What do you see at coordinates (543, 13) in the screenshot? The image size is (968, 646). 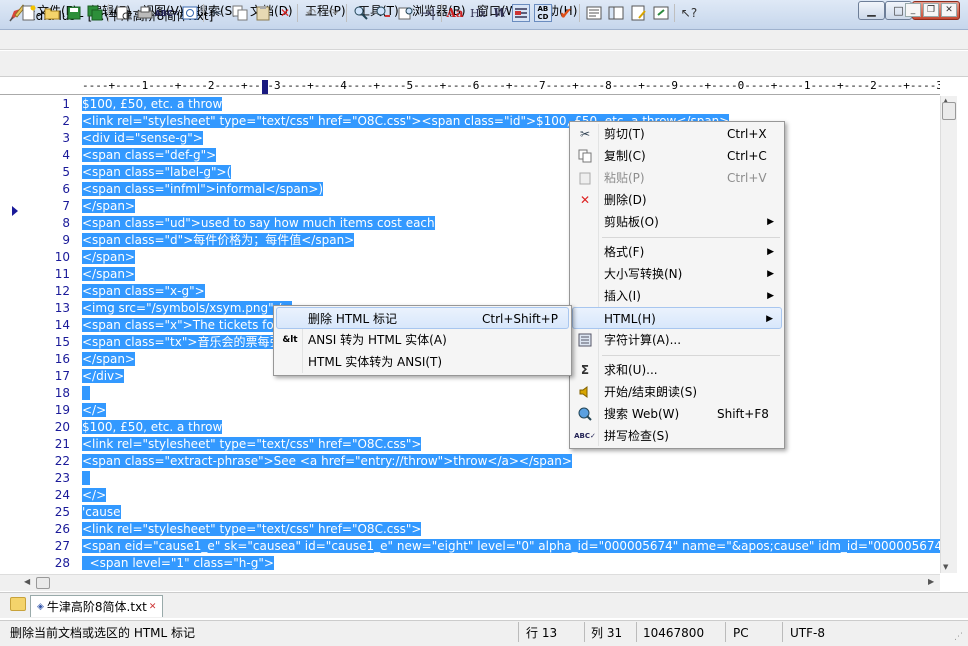 I see `column-select-icon: AB CD` at bounding box center [543, 13].